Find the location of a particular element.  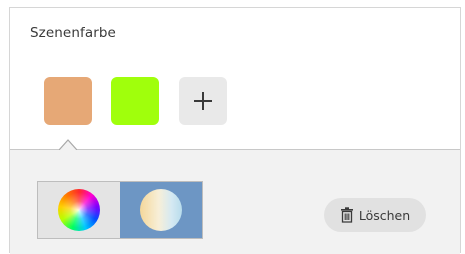

color-wheel-icon is located at coordinates (79, 210).